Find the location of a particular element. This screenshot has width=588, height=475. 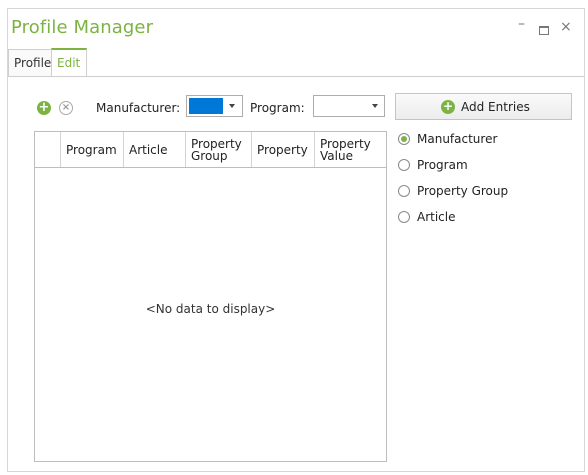

tab-edit: Edit is located at coordinates (69, 62).